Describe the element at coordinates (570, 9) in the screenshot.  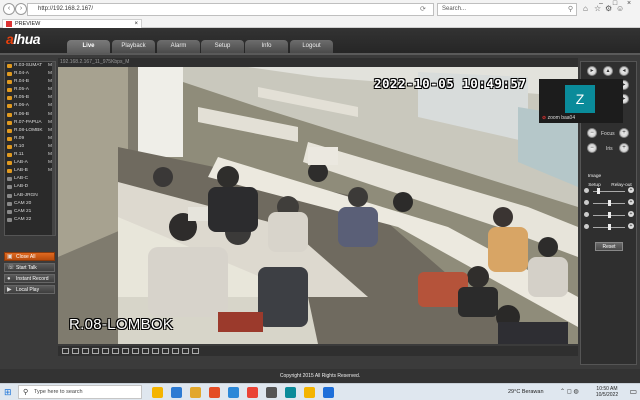
I see `search-icon: ⚲` at that location.